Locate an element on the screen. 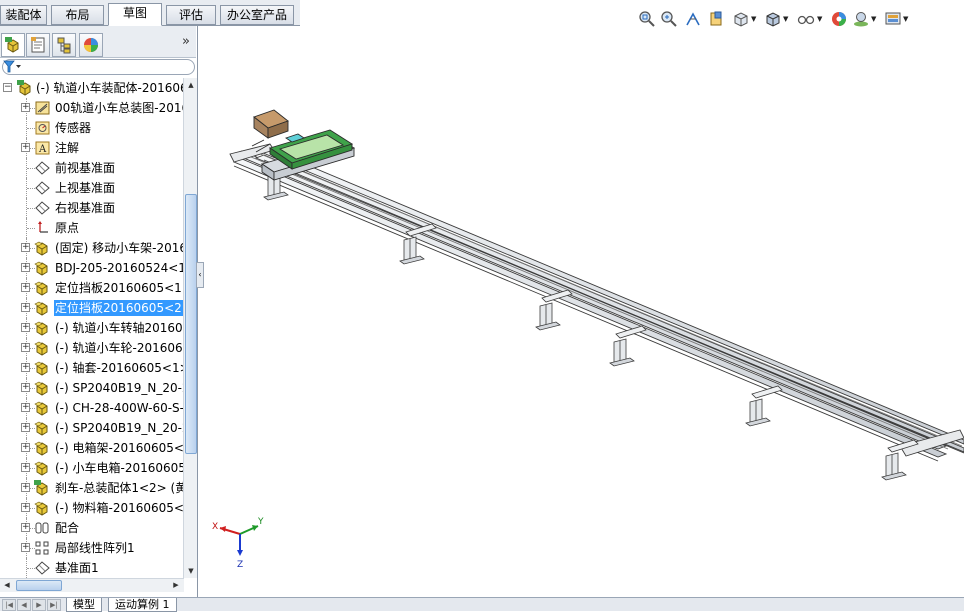 The width and height of the screenshot is (964, 612). tree-item: + 定位挡板20160605<1> is located at coordinates (92, 288).